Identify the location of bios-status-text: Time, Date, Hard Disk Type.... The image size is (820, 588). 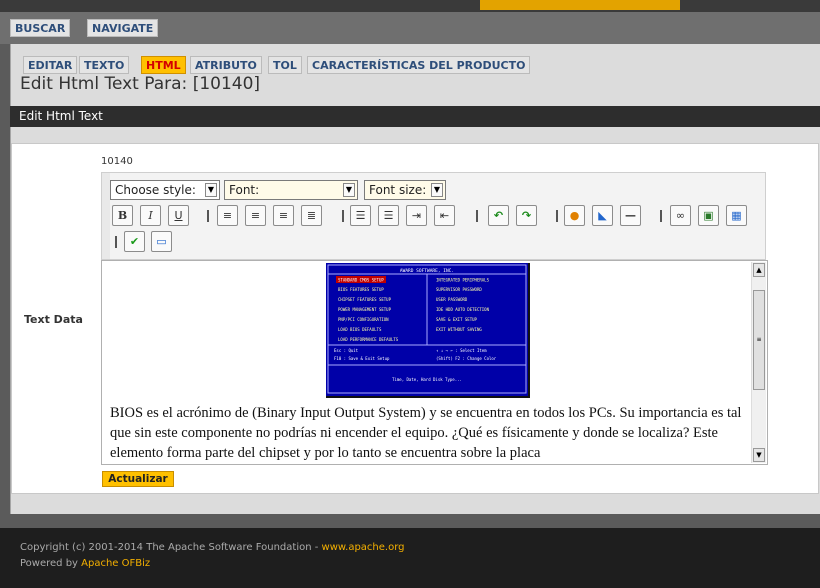
(427, 379).